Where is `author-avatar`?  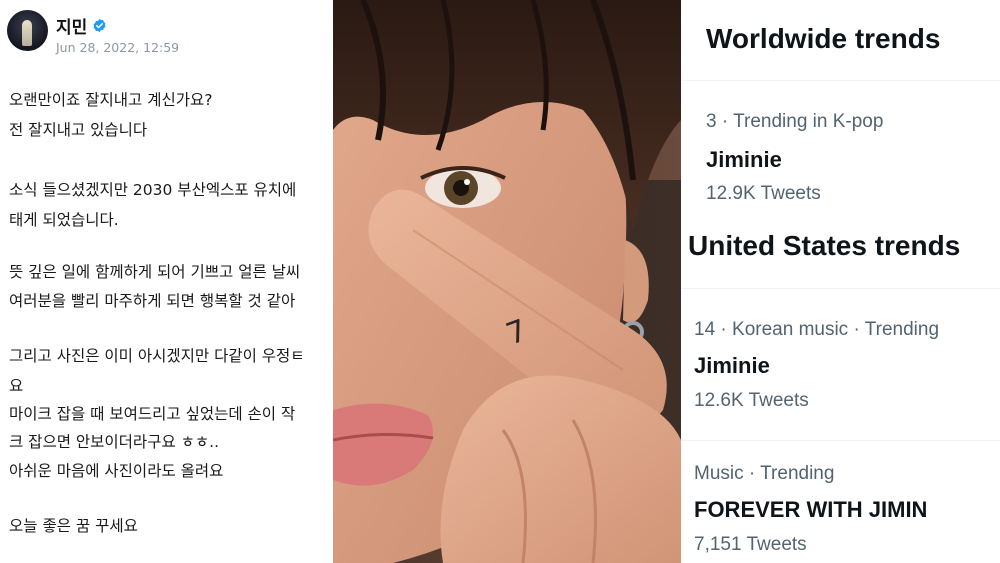 author-avatar is located at coordinates (27, 30).